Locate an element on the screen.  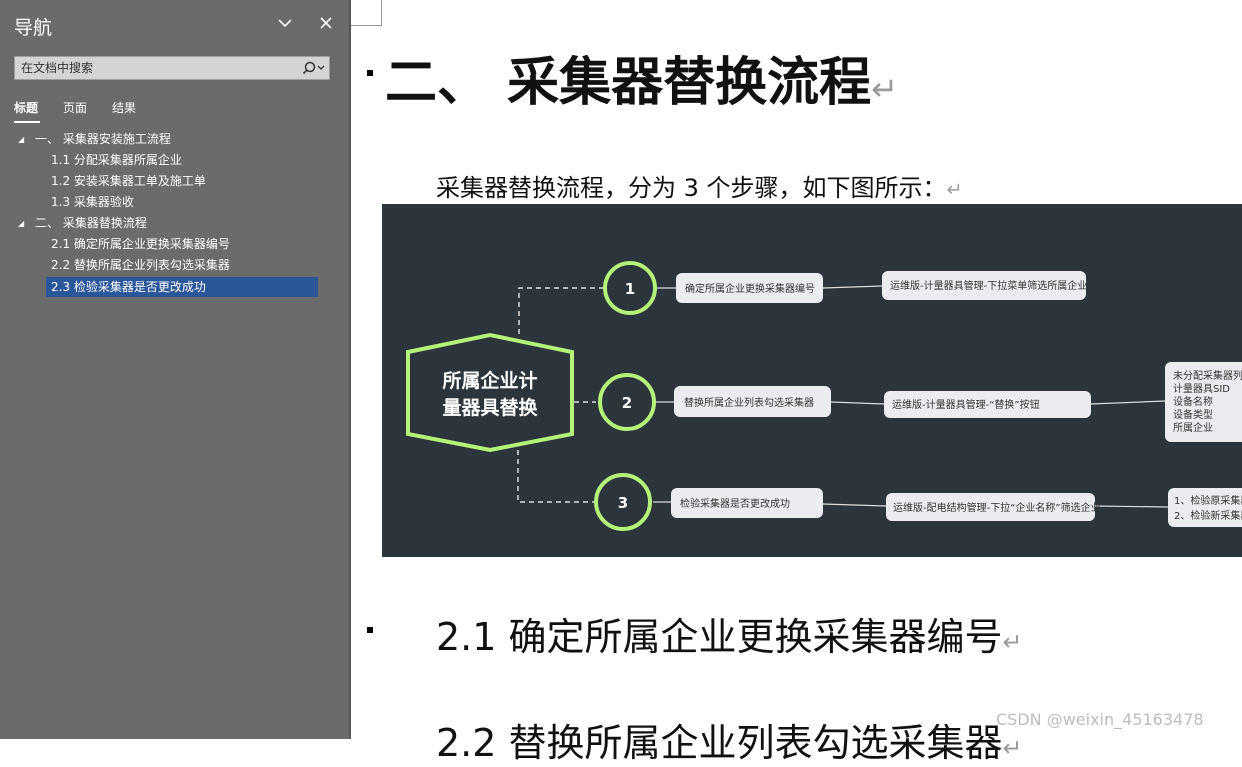
page-corner-mark is located at coordinates (366, 13).